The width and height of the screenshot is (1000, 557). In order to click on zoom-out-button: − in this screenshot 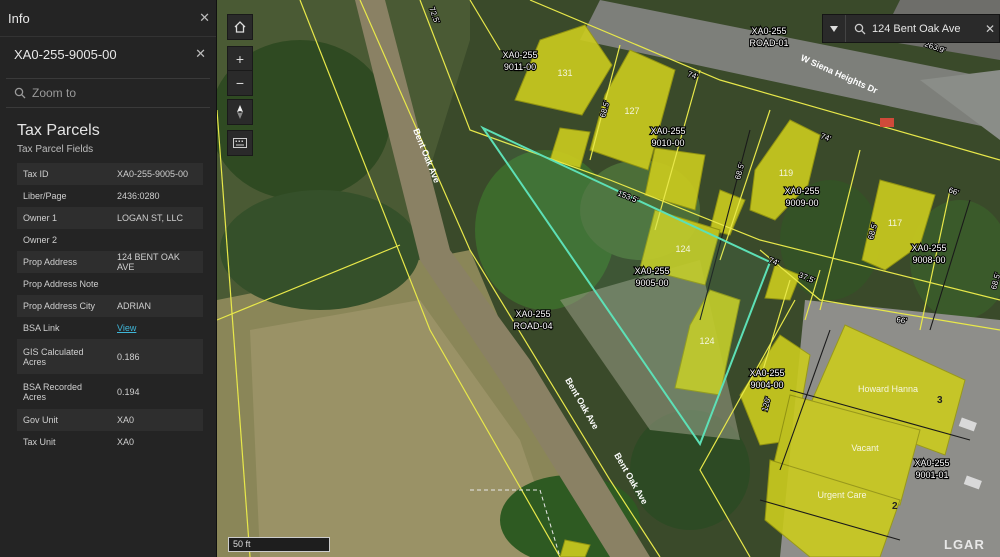, I will do `click(240, 83)`.